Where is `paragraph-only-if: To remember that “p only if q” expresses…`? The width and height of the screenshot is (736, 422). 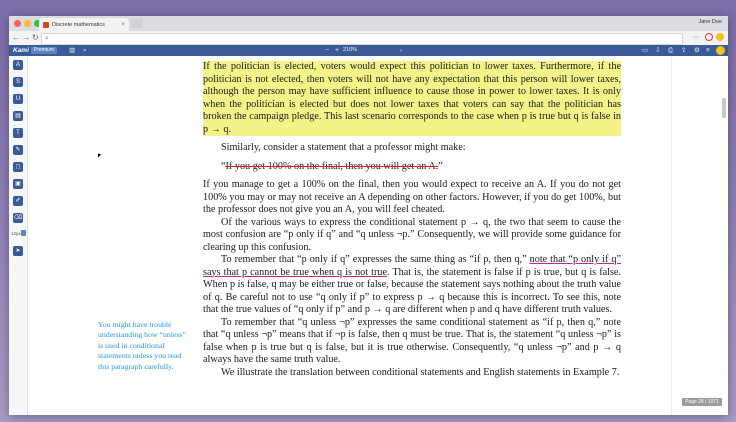 paragraph-only-if: To remember that “p only if q” expresses… is located at coordinates (412, 285).